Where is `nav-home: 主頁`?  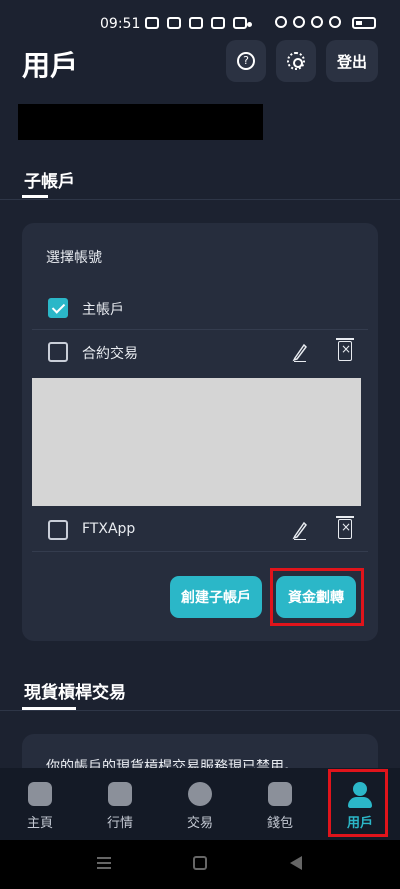 nav-home: 主頁 is located at coordinates (40, 804).